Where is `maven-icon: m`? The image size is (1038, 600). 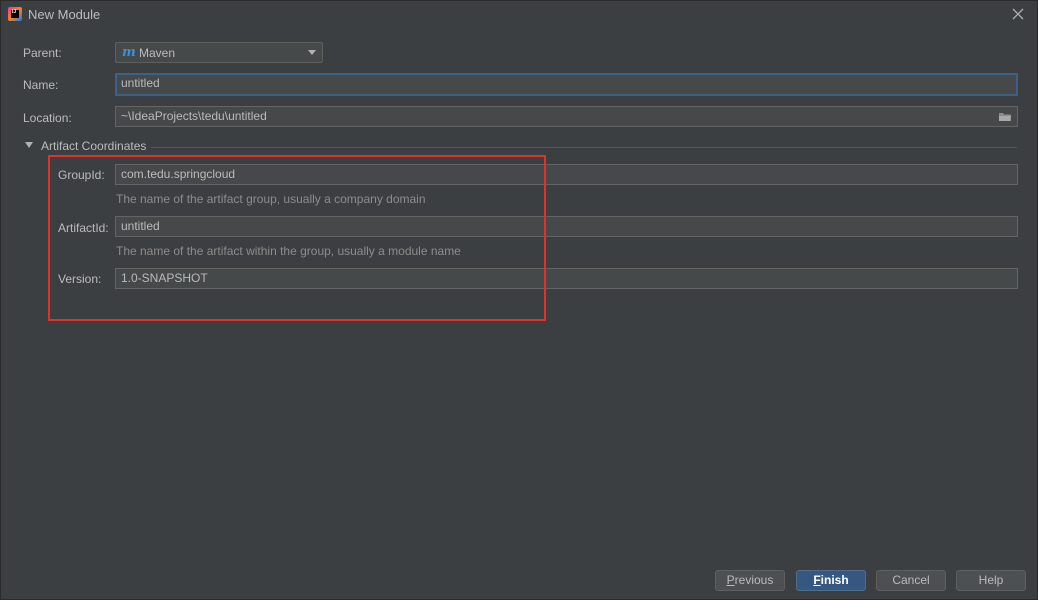 maven-icon: m is located at coordinates (129, 52).